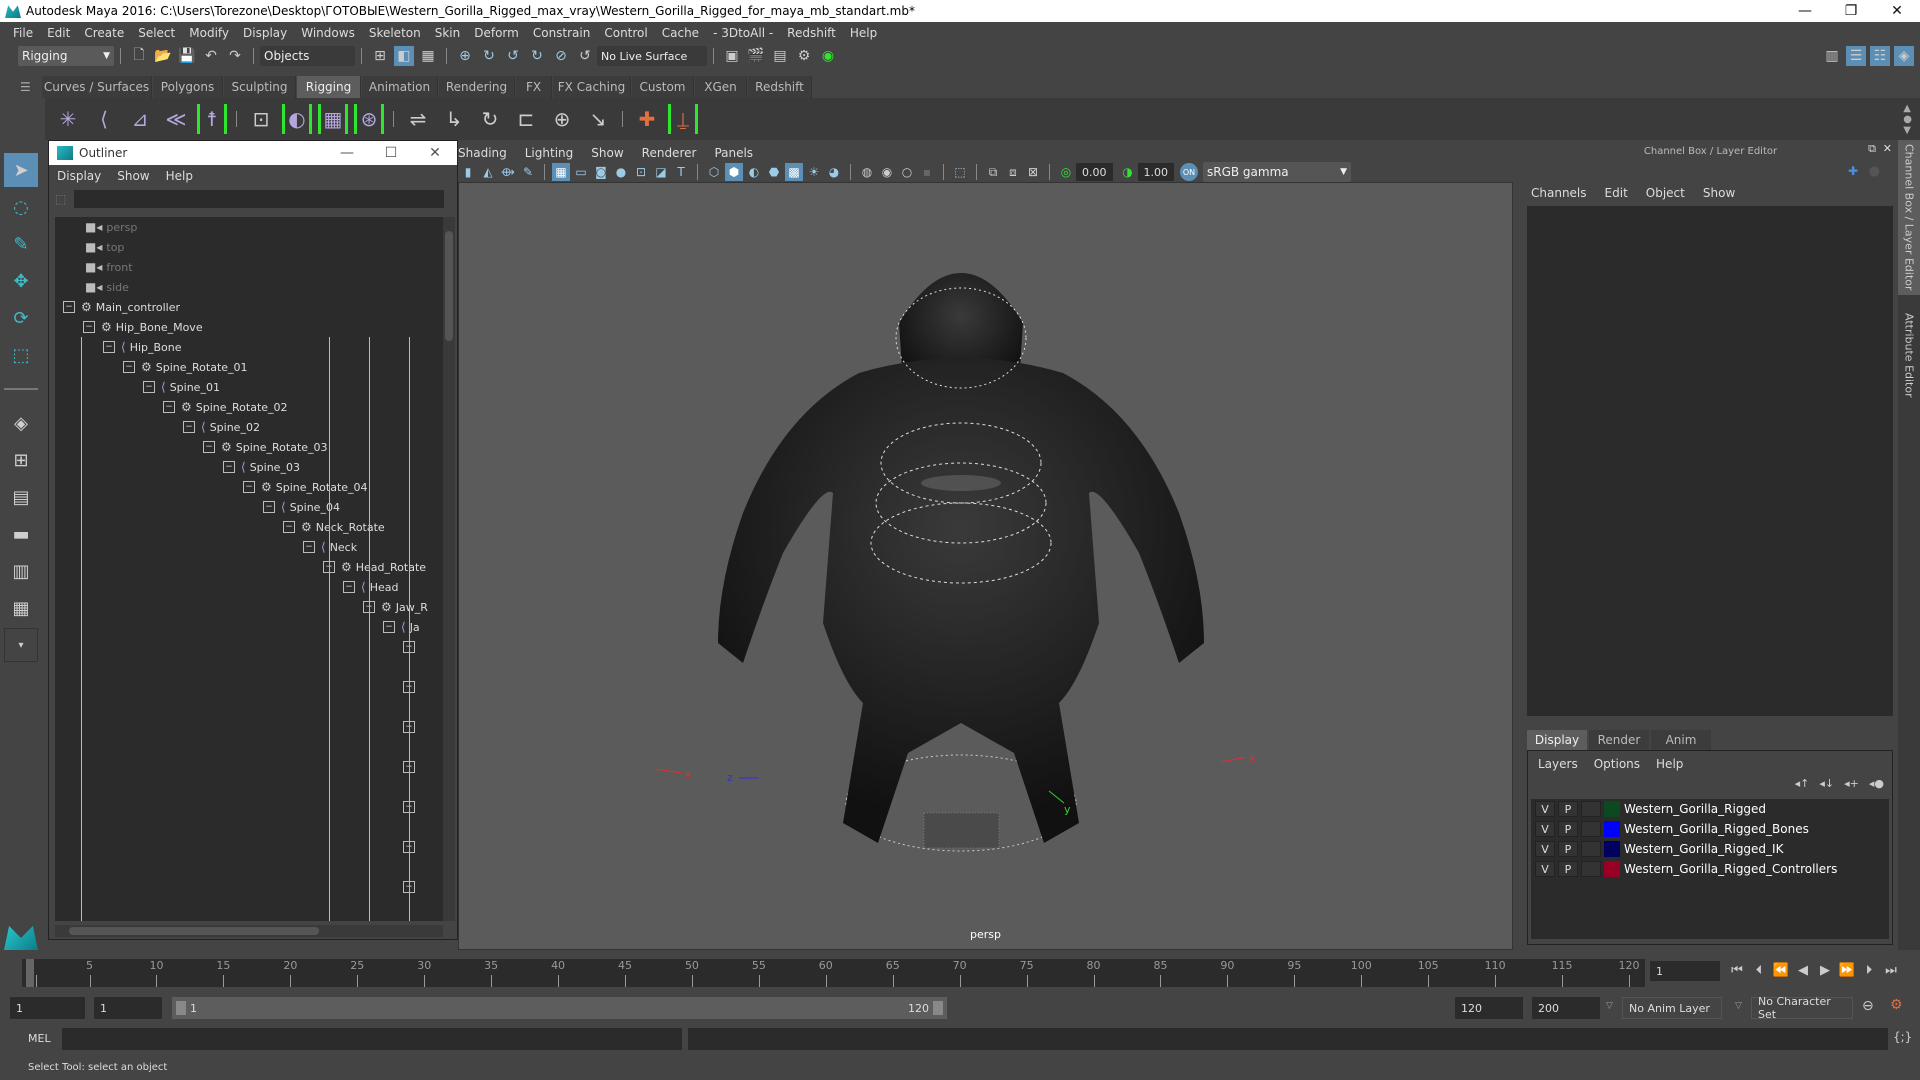 This screenshot has height=1080, width=1920. I want to click on restore-button: ❐, so click(1851, 11).